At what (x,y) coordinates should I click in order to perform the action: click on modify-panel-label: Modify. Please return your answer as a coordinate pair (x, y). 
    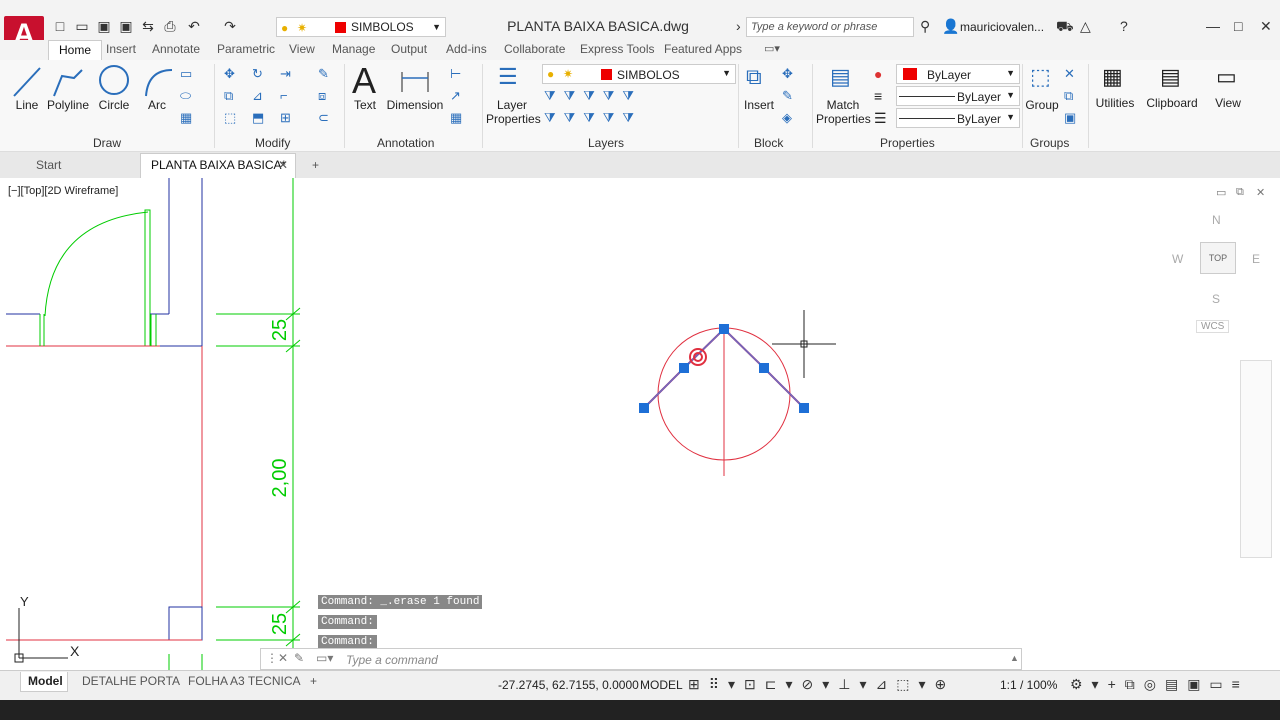
    Looking at the image, I should click on (272, 143).